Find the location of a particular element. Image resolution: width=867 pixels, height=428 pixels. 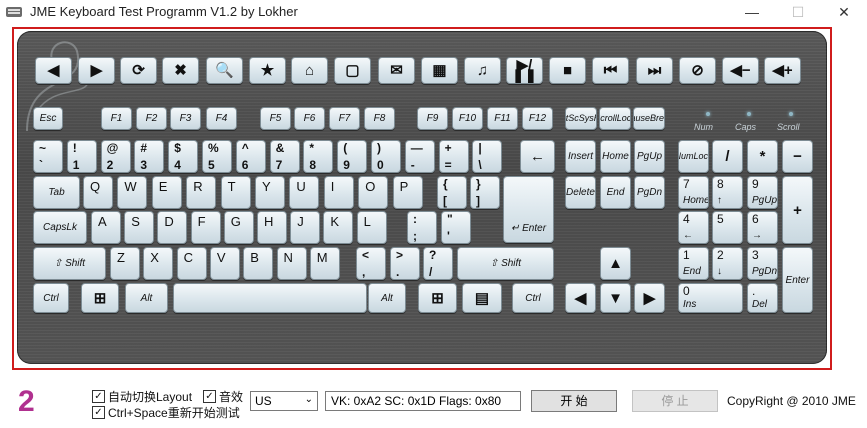

maximize-button: ☐ is located at coordinates (798, 12).